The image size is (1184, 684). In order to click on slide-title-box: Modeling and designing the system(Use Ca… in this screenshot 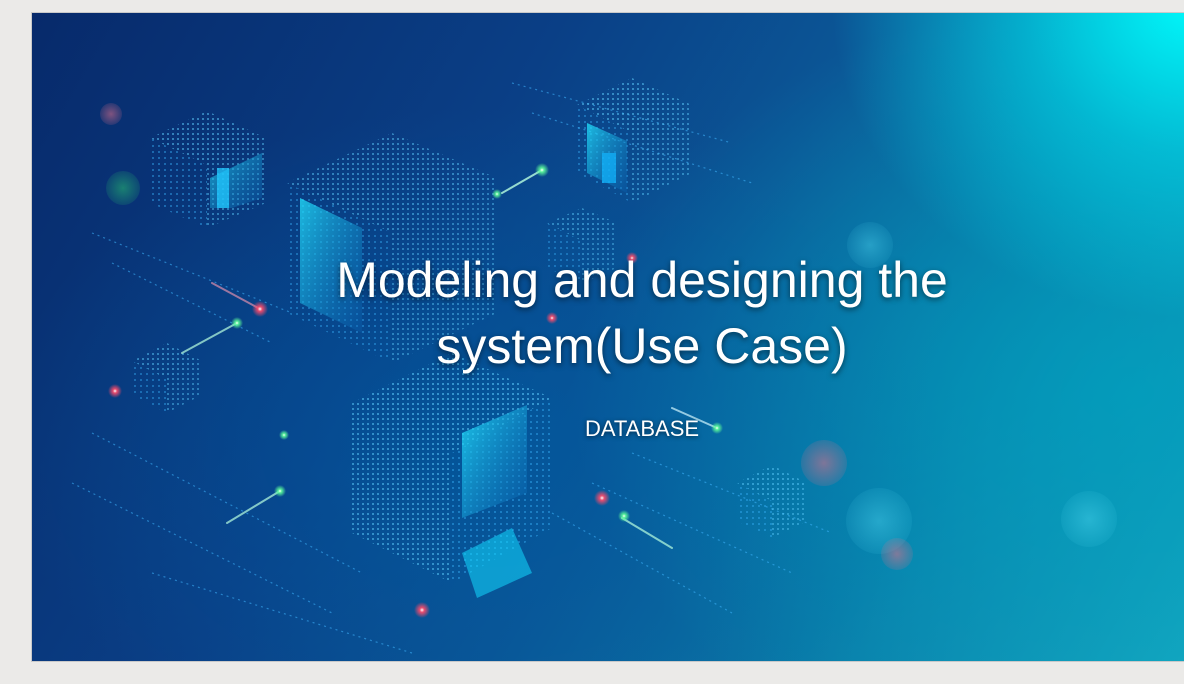, I will do `click(642, 313)`.